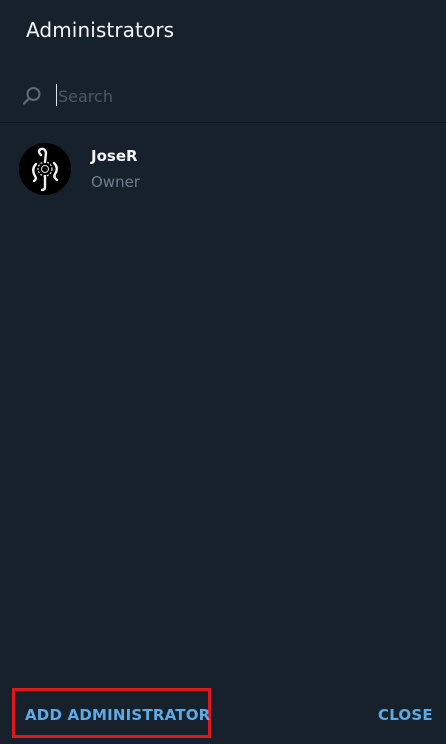  Describe the element at coordinates (56, 95) in the screenshot. I see `text-cursor` at that location.